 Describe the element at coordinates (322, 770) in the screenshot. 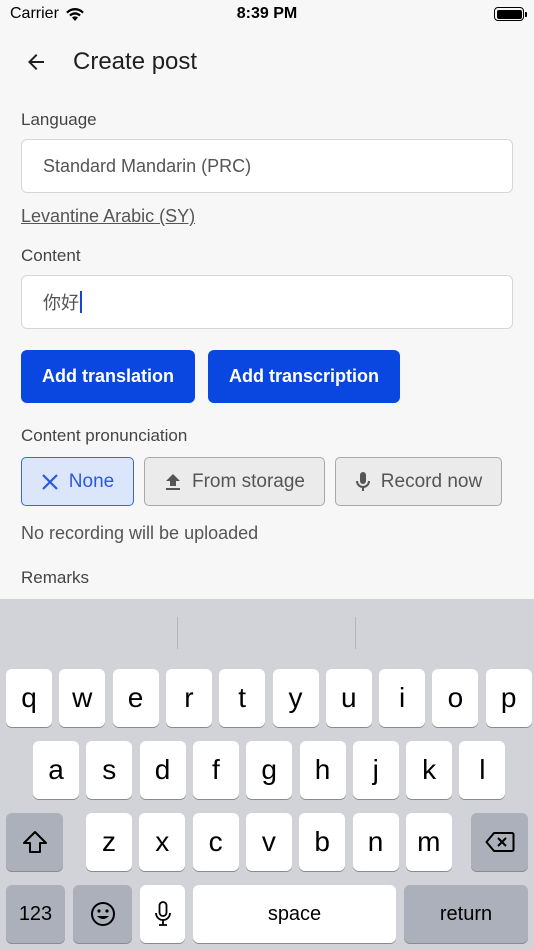

I see `key-h: h` at that location.